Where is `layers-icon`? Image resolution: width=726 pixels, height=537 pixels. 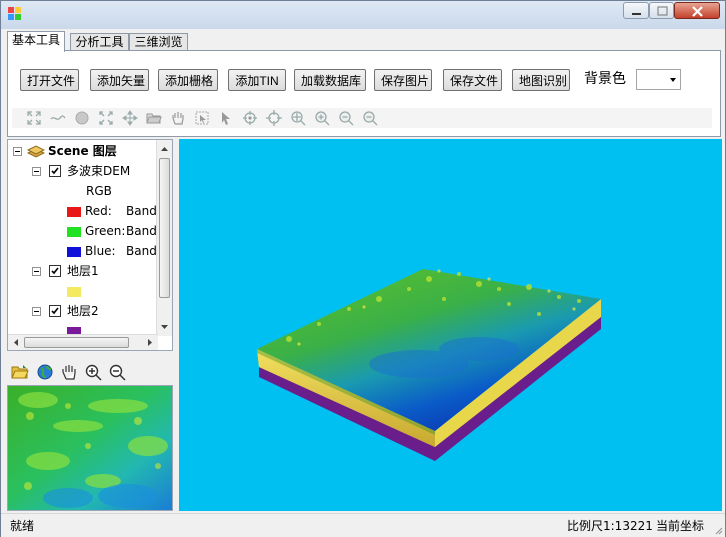
layers-icon is located at coordinates (36, 151).